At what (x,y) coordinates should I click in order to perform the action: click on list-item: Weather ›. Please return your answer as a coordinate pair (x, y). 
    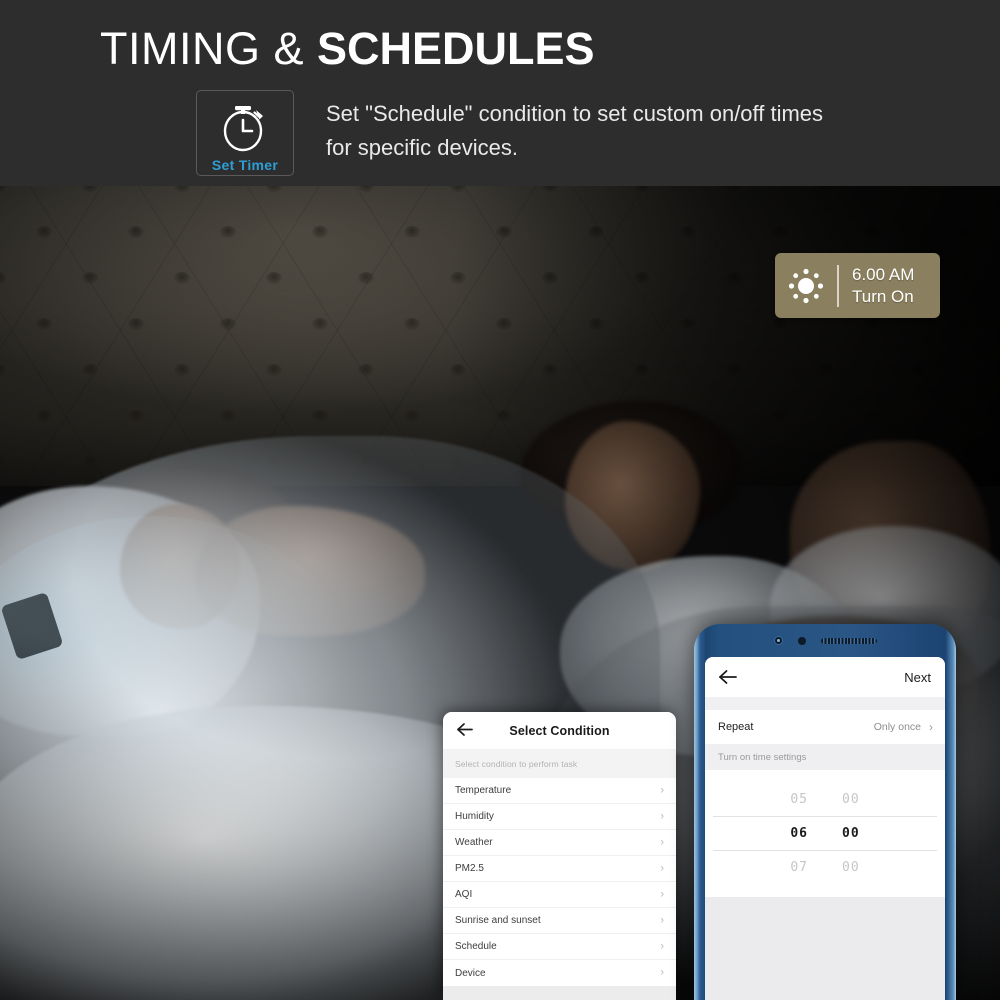
    Looking at the image, I should click on (559, 843).